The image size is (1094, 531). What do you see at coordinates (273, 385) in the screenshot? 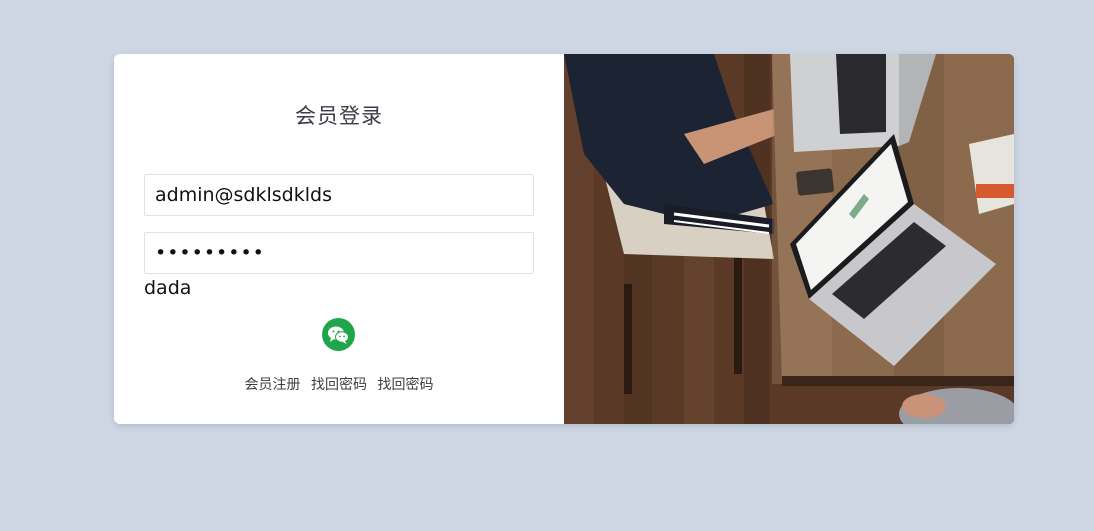
I see `register-link: 会员注册` at bounding box center [273, 385].